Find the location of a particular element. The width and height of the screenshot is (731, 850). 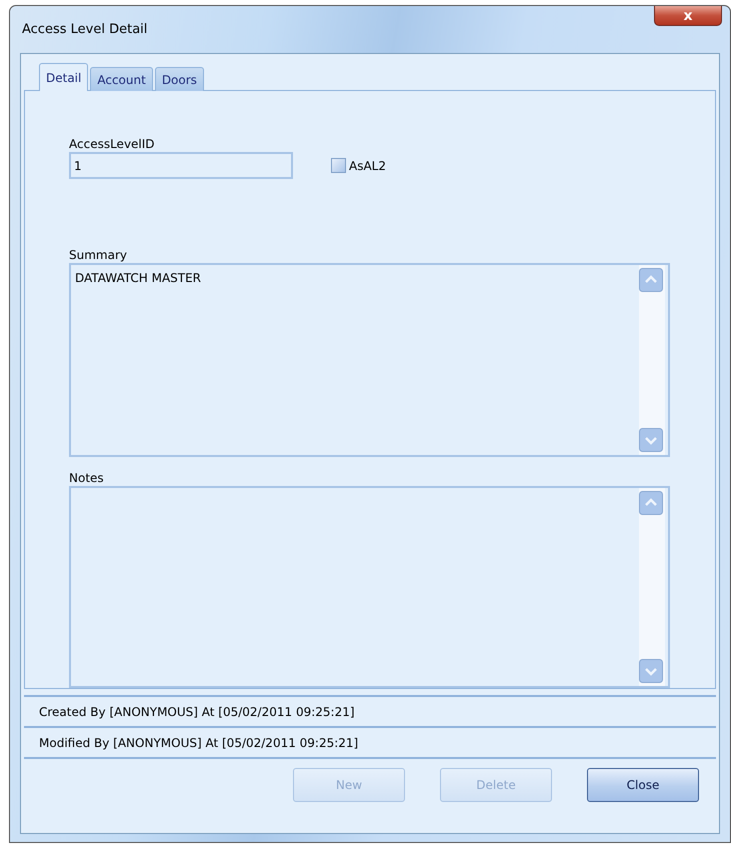

tab: Doors is located at coordinates (179, 79).